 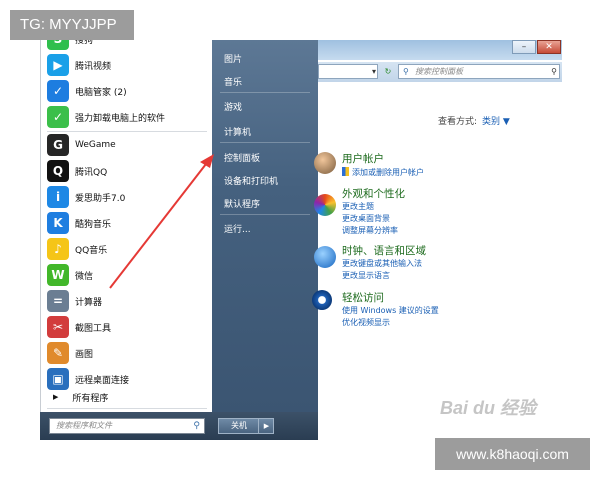 What do you see at coordinates (512, 454) in the screenshot?
I see `watermark-bottom-right: www.k8haoqi.com` at bounding box center [512, 454].